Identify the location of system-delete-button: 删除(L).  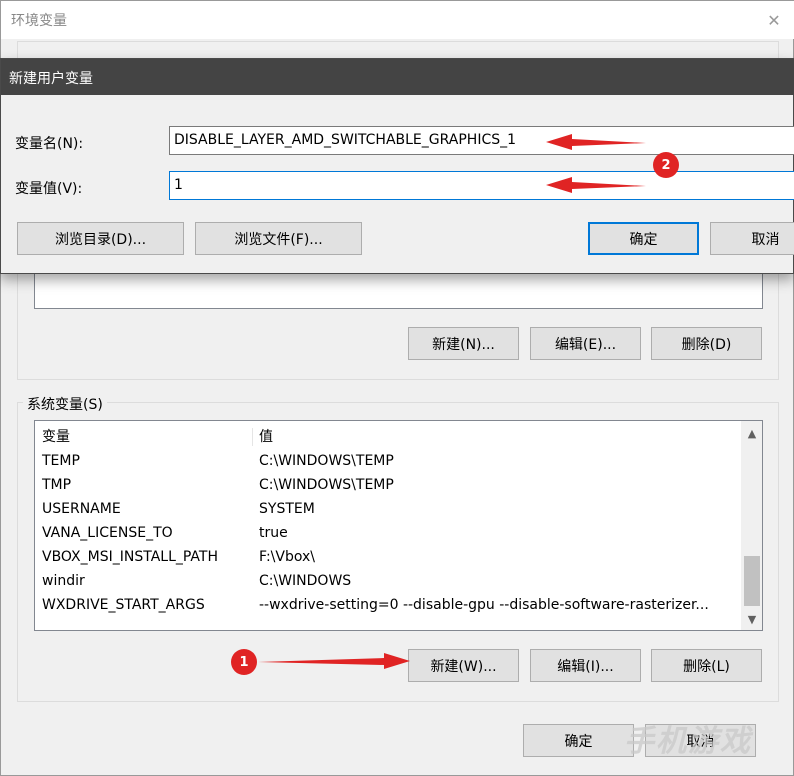
(706, 665).